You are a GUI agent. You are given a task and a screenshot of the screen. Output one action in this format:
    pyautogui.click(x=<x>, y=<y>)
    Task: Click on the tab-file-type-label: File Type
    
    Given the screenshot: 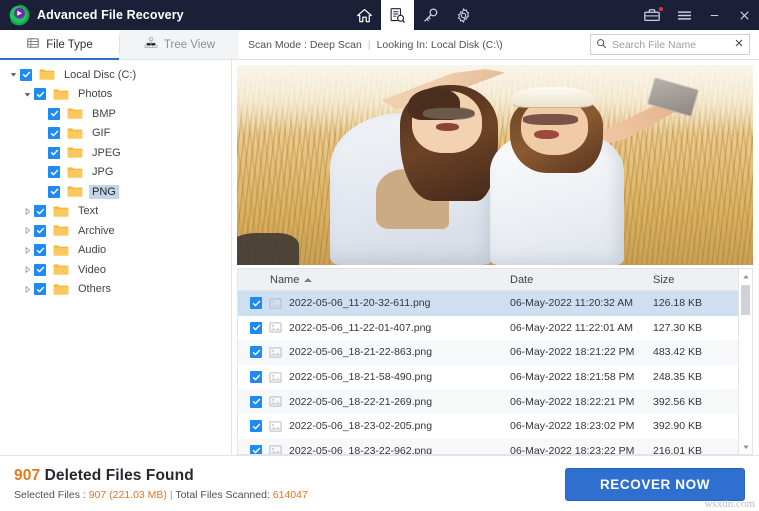 What is the action you would take?
    pyautogui.click(x=69, y=44)
    